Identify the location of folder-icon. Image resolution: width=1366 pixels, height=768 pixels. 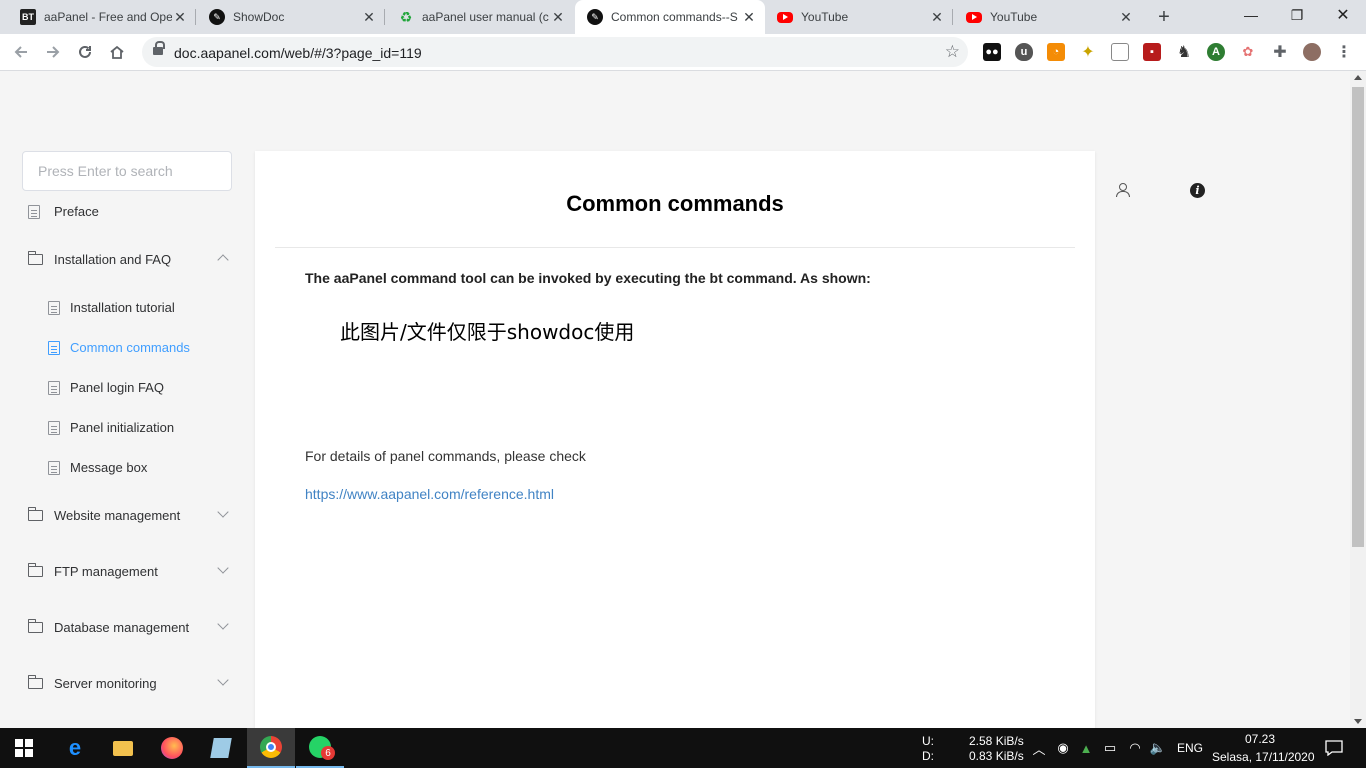
(35, 514).